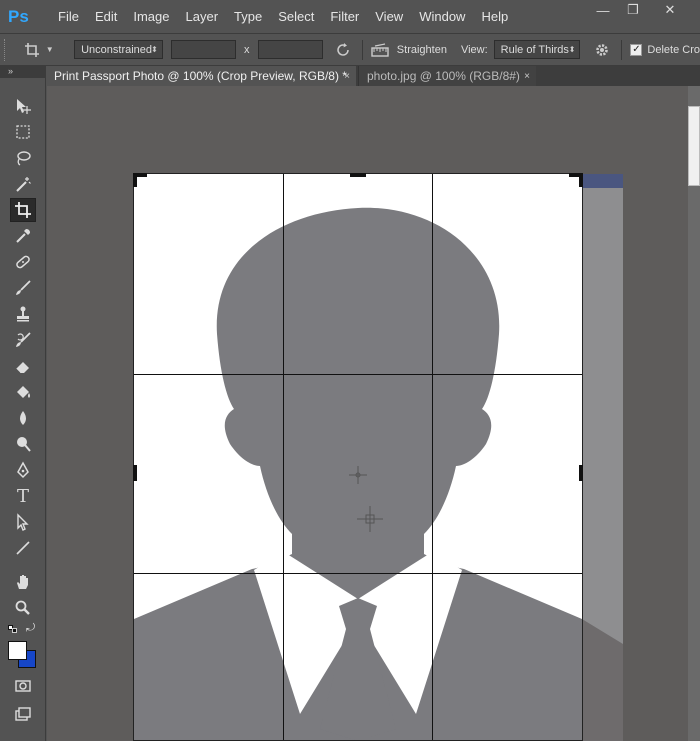 This screenshot has width=700, height=741. I want to click on ratio-select: Unconstrained ⬍, so click(118, 49).